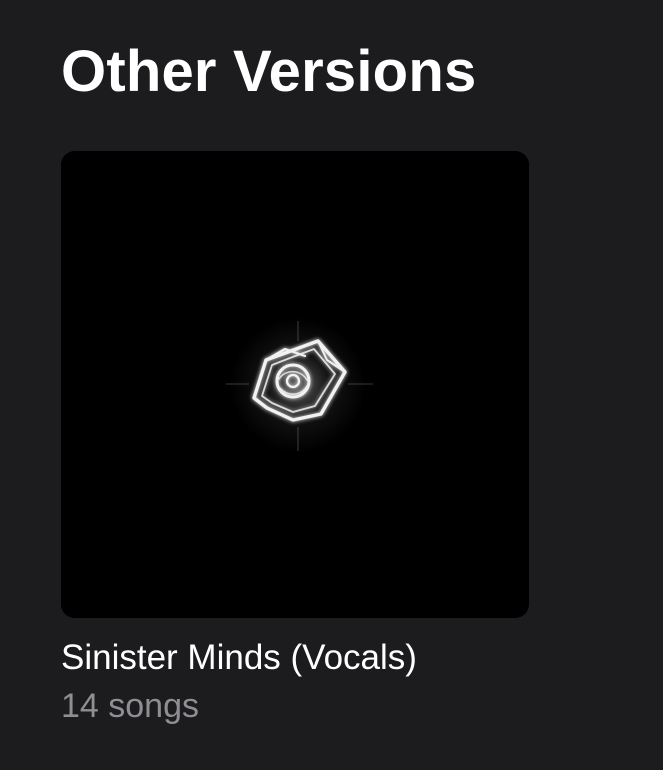  What do you see at coordinates (130, 706) in the screenshot?
I see `song-count: 14 songs` at bounding box center [130, 706].